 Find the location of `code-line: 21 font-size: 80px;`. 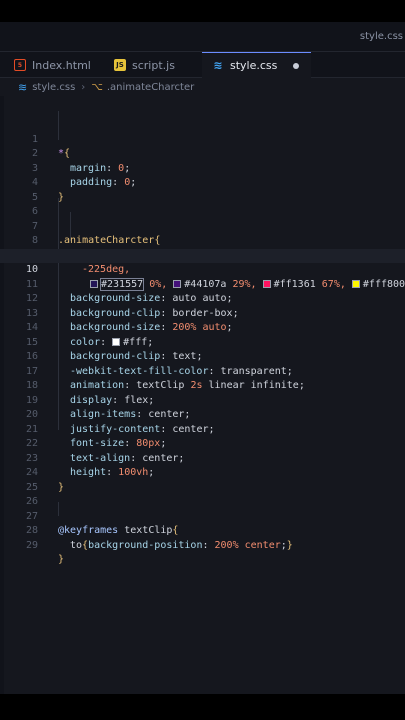

code-line: 21 font-size: 80px; is located at coordinates (202, 429).